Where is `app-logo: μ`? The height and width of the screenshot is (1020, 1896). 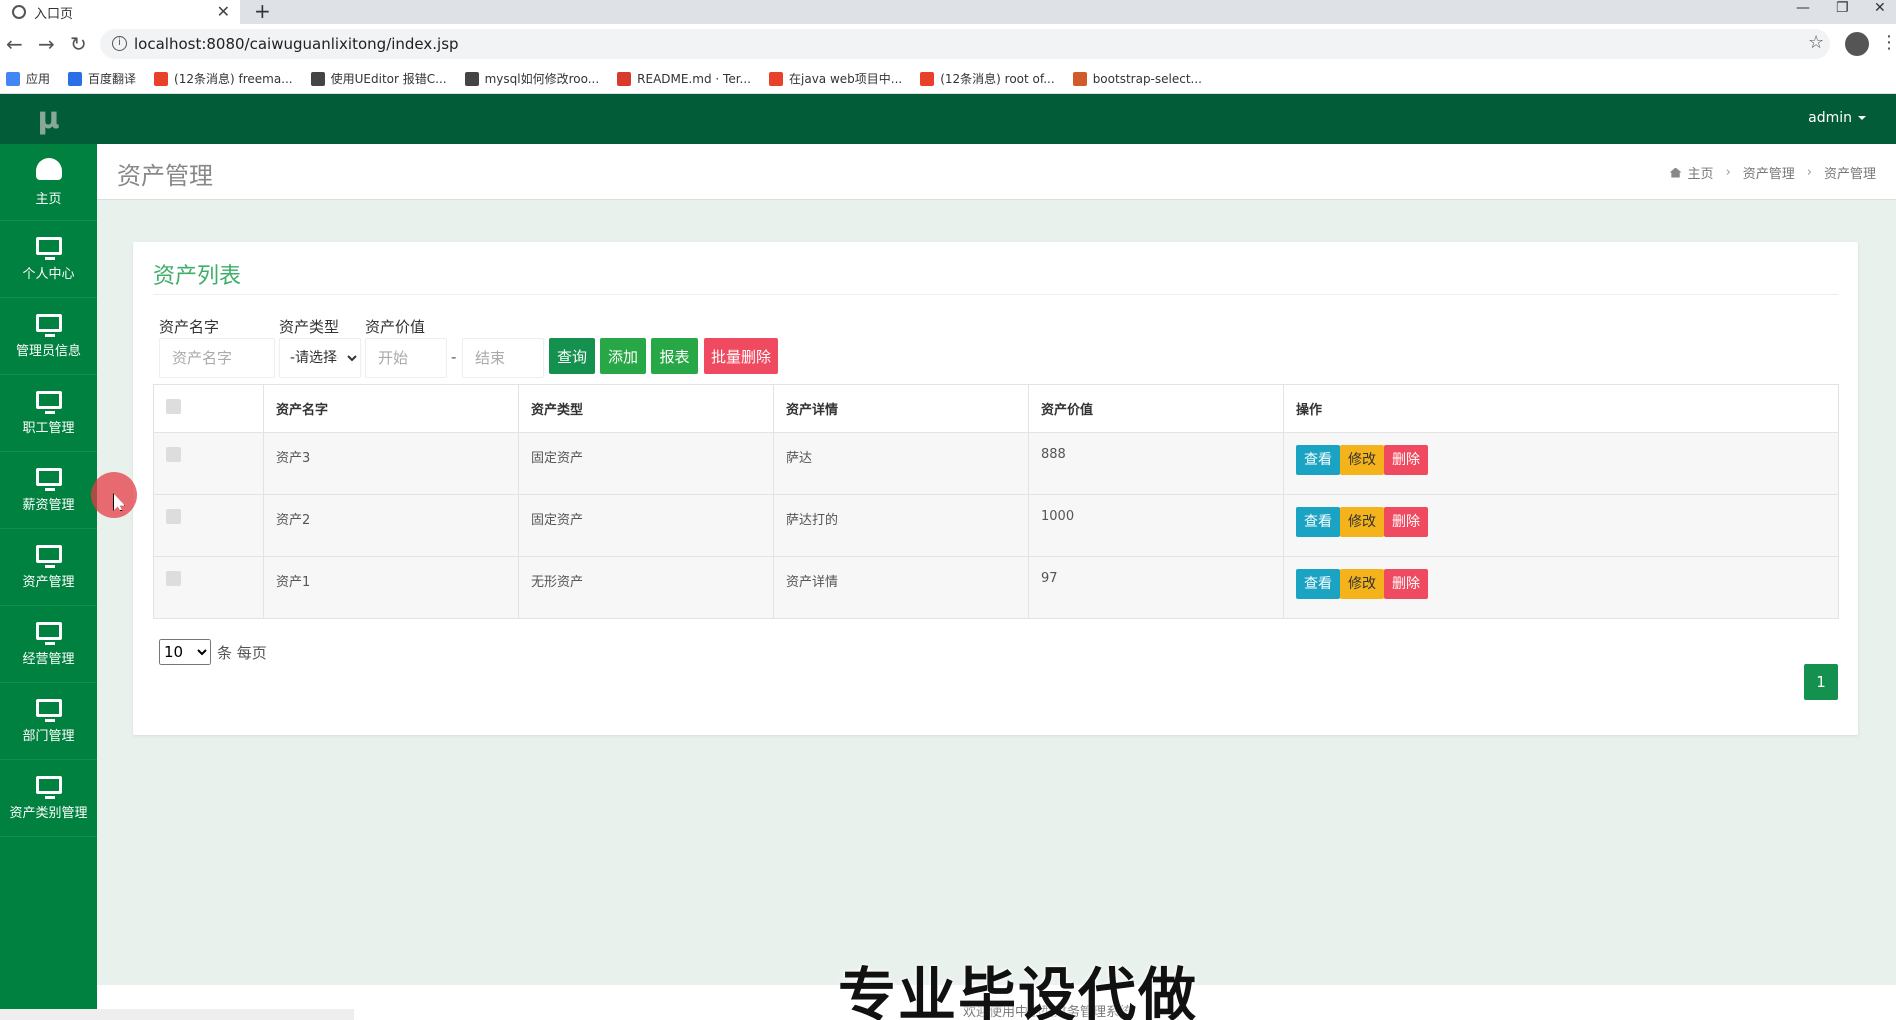 app-logo: μ is located at coordinates (48, 119).